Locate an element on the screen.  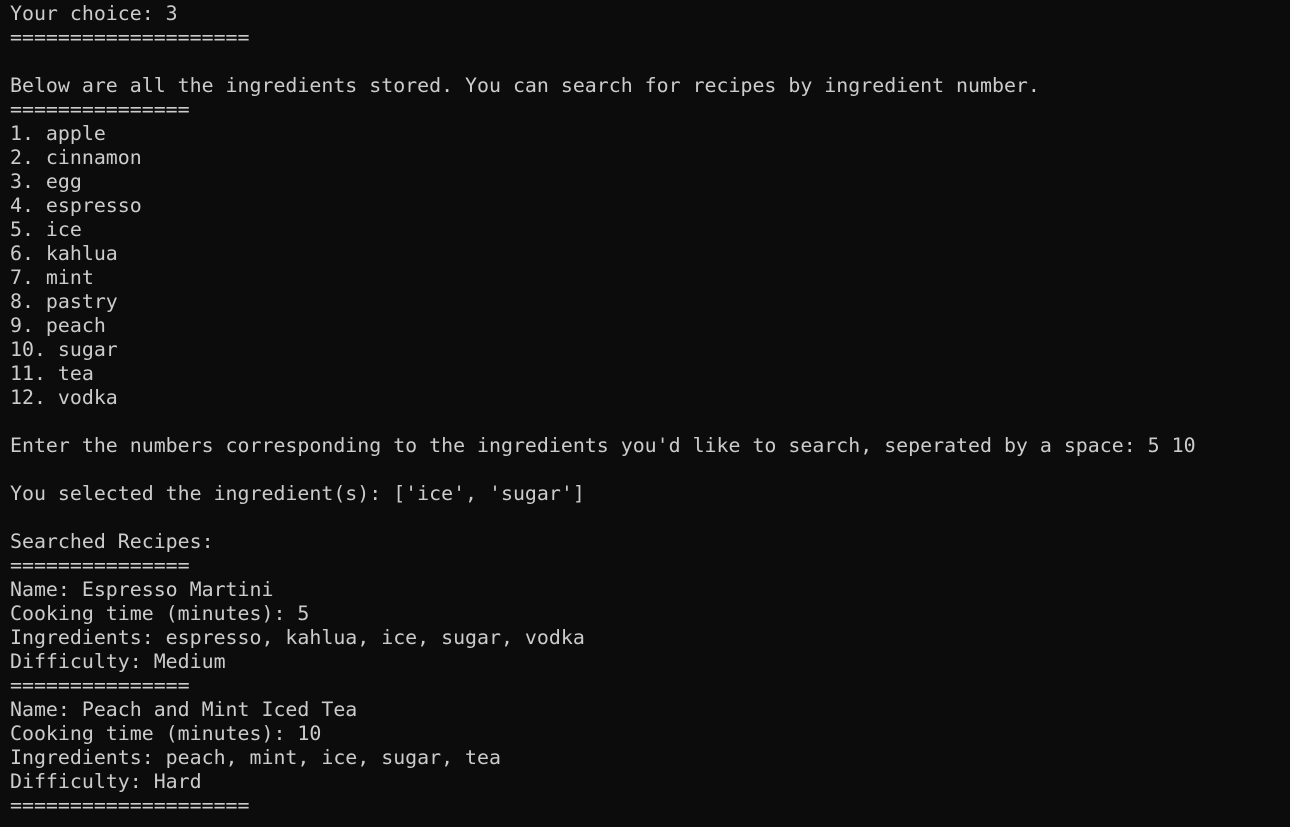
ingredient-list-item: 1. apple is located at coordinates (58, 133).